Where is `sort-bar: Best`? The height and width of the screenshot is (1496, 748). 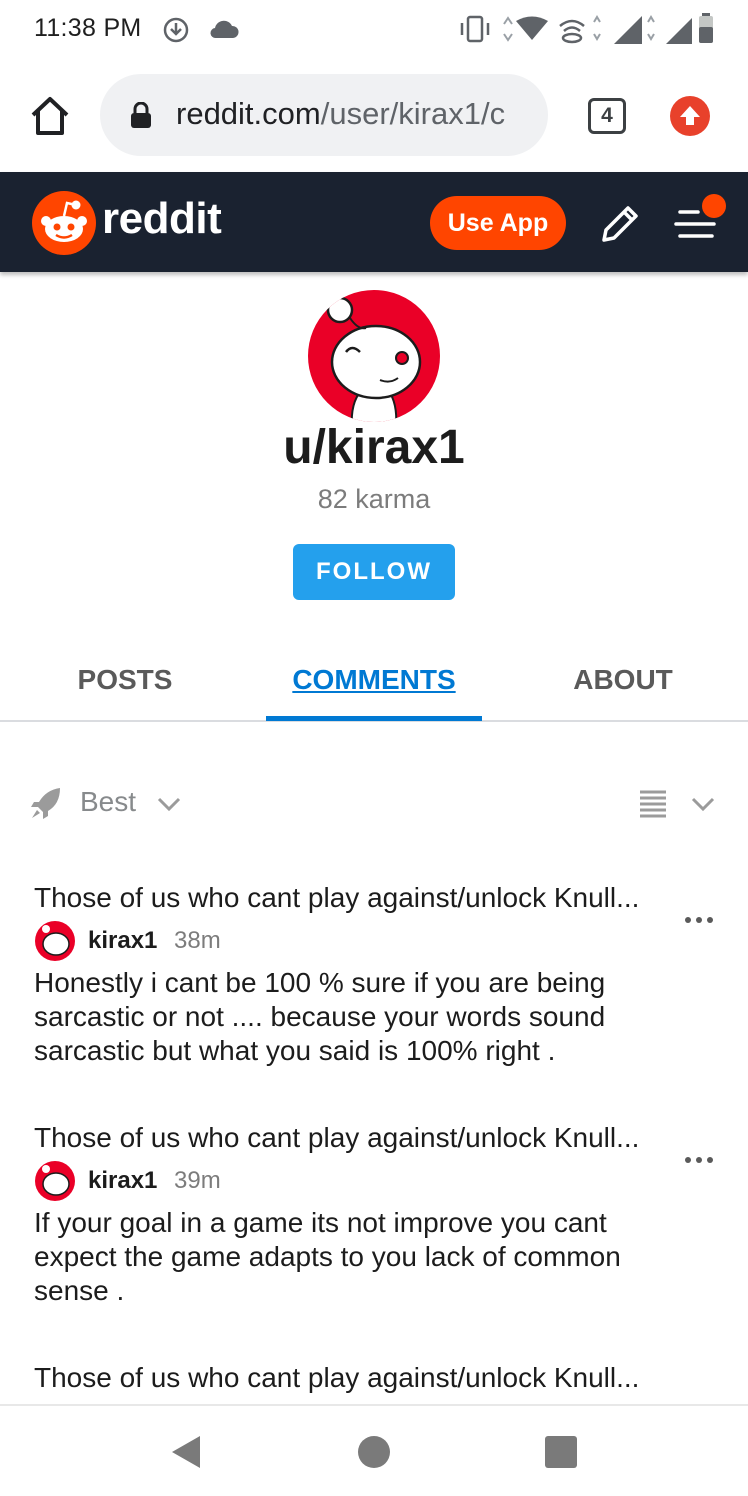 sort-bar: Best is located at coordinates (374, 805).